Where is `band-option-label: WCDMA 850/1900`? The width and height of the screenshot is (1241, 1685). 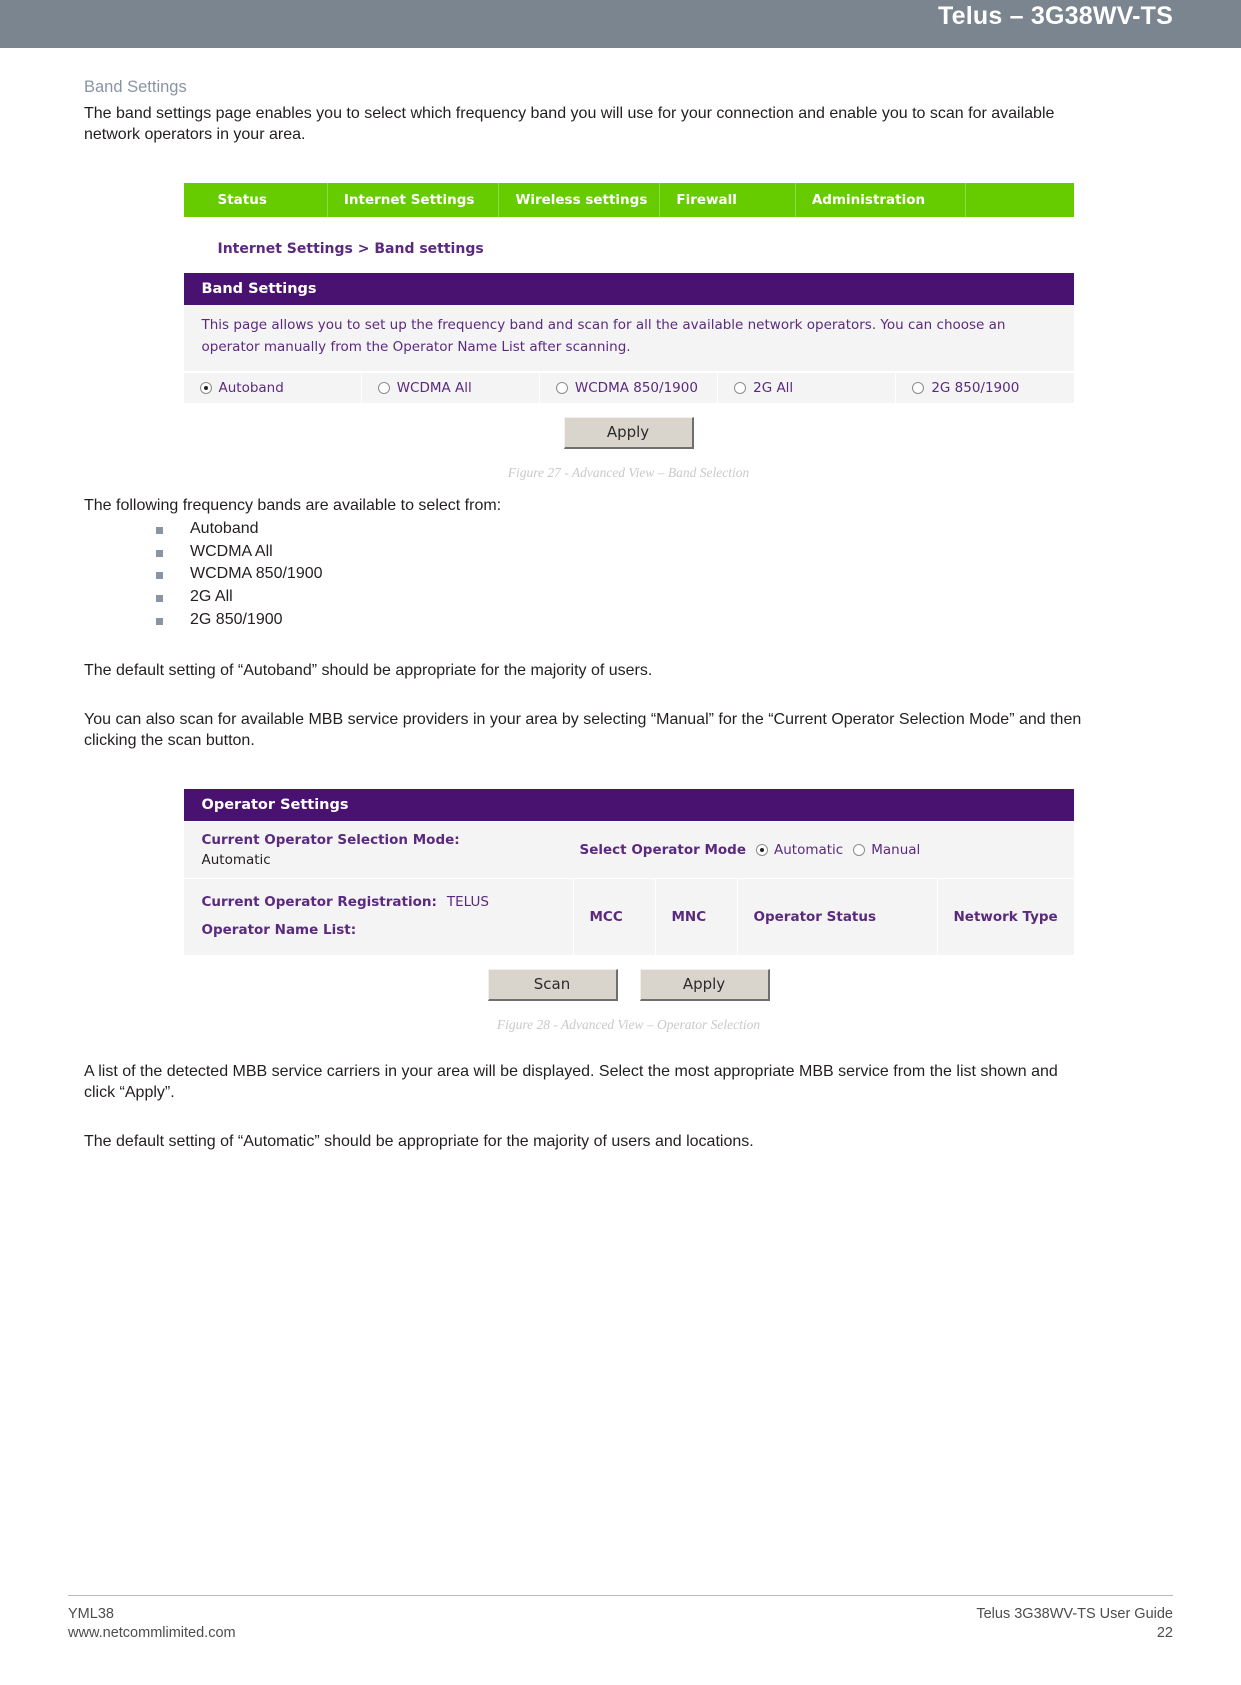 band-option-label: WCDMA 850/1900 is located at coordinates (636, 387).